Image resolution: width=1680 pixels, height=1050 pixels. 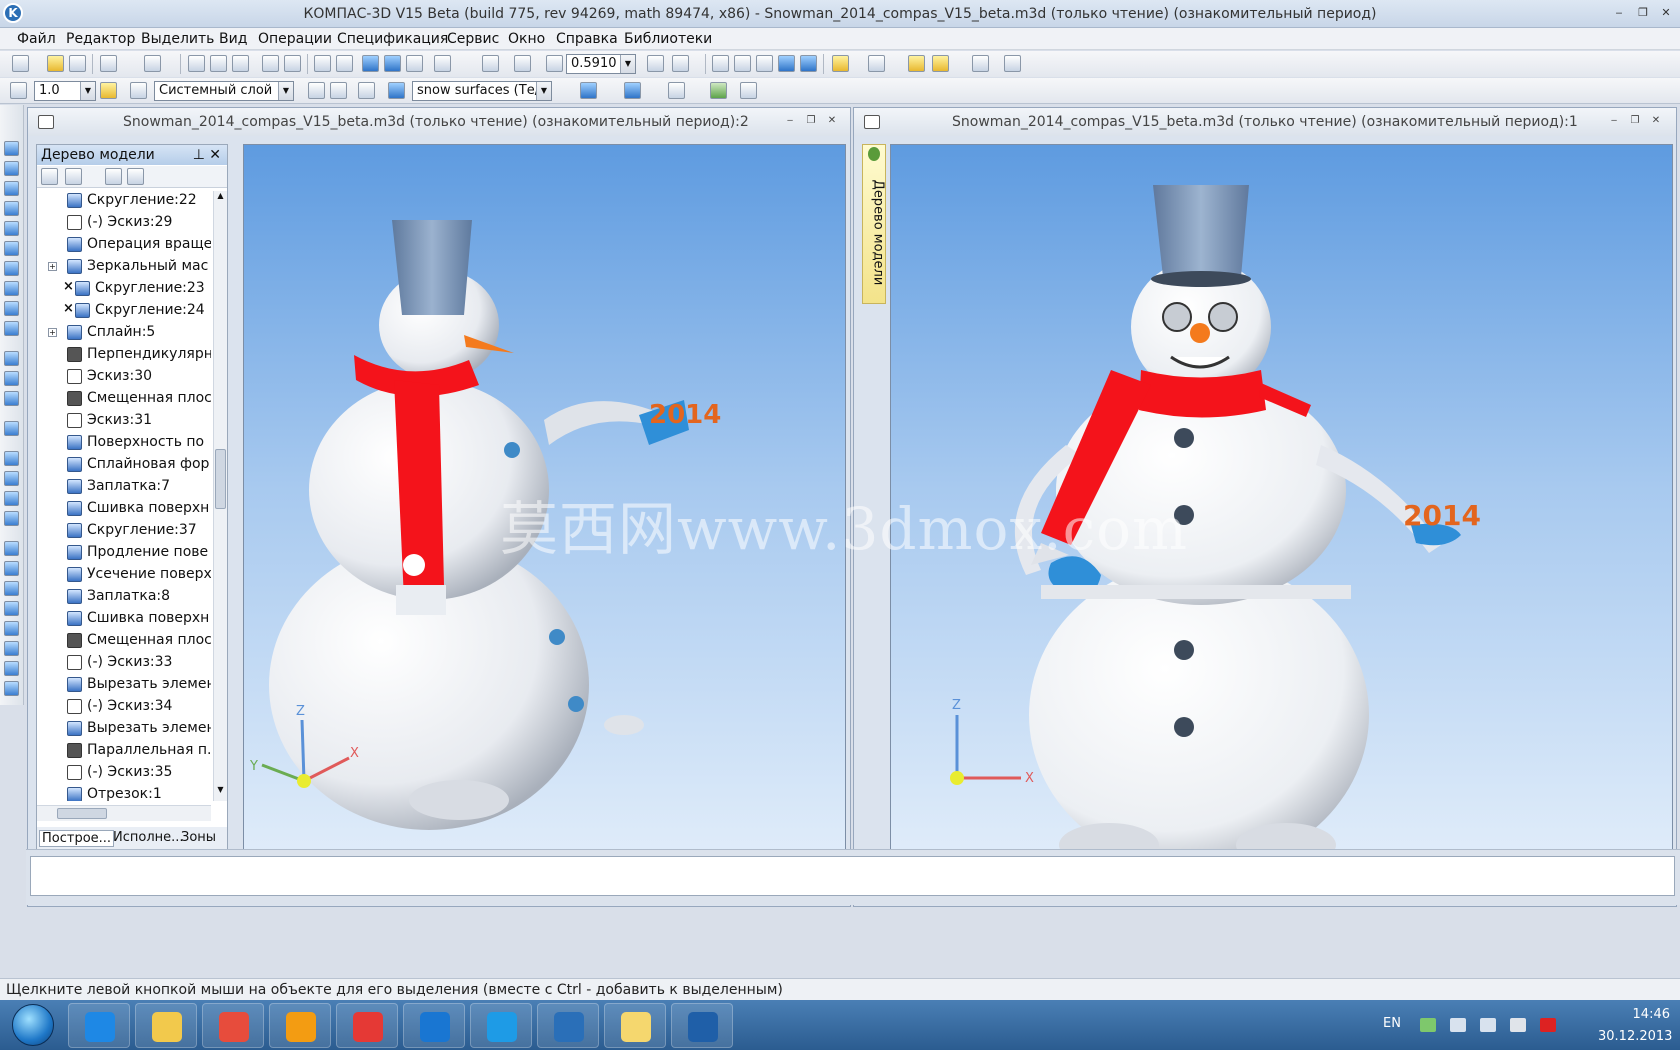 What do you see at coordinates (220, 479) in the screenshot?
I see `scroll-thumb` at bounding box center [220, 479].